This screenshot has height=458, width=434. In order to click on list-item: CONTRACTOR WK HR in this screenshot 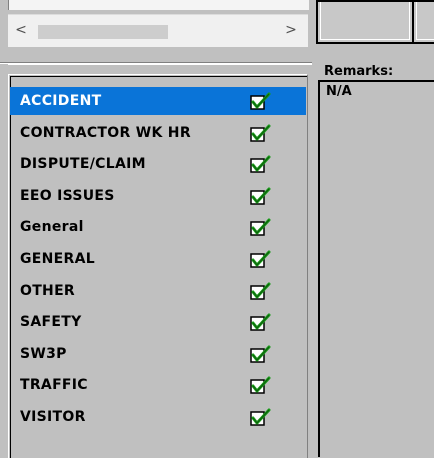, I will do `click(158, 133)`.